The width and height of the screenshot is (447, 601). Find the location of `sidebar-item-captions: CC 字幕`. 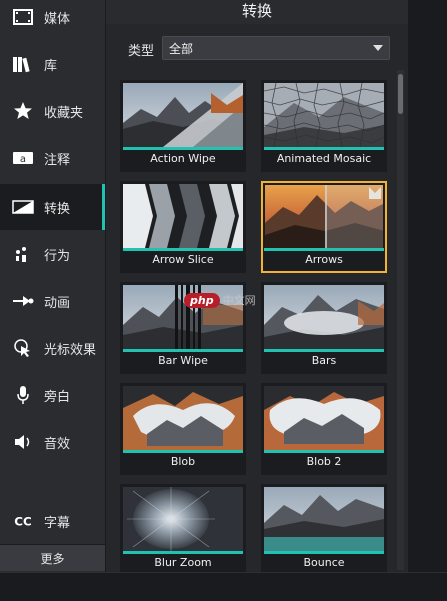

sidebar-item-captions: CC 字幕 is located at coordinates (52, 521).